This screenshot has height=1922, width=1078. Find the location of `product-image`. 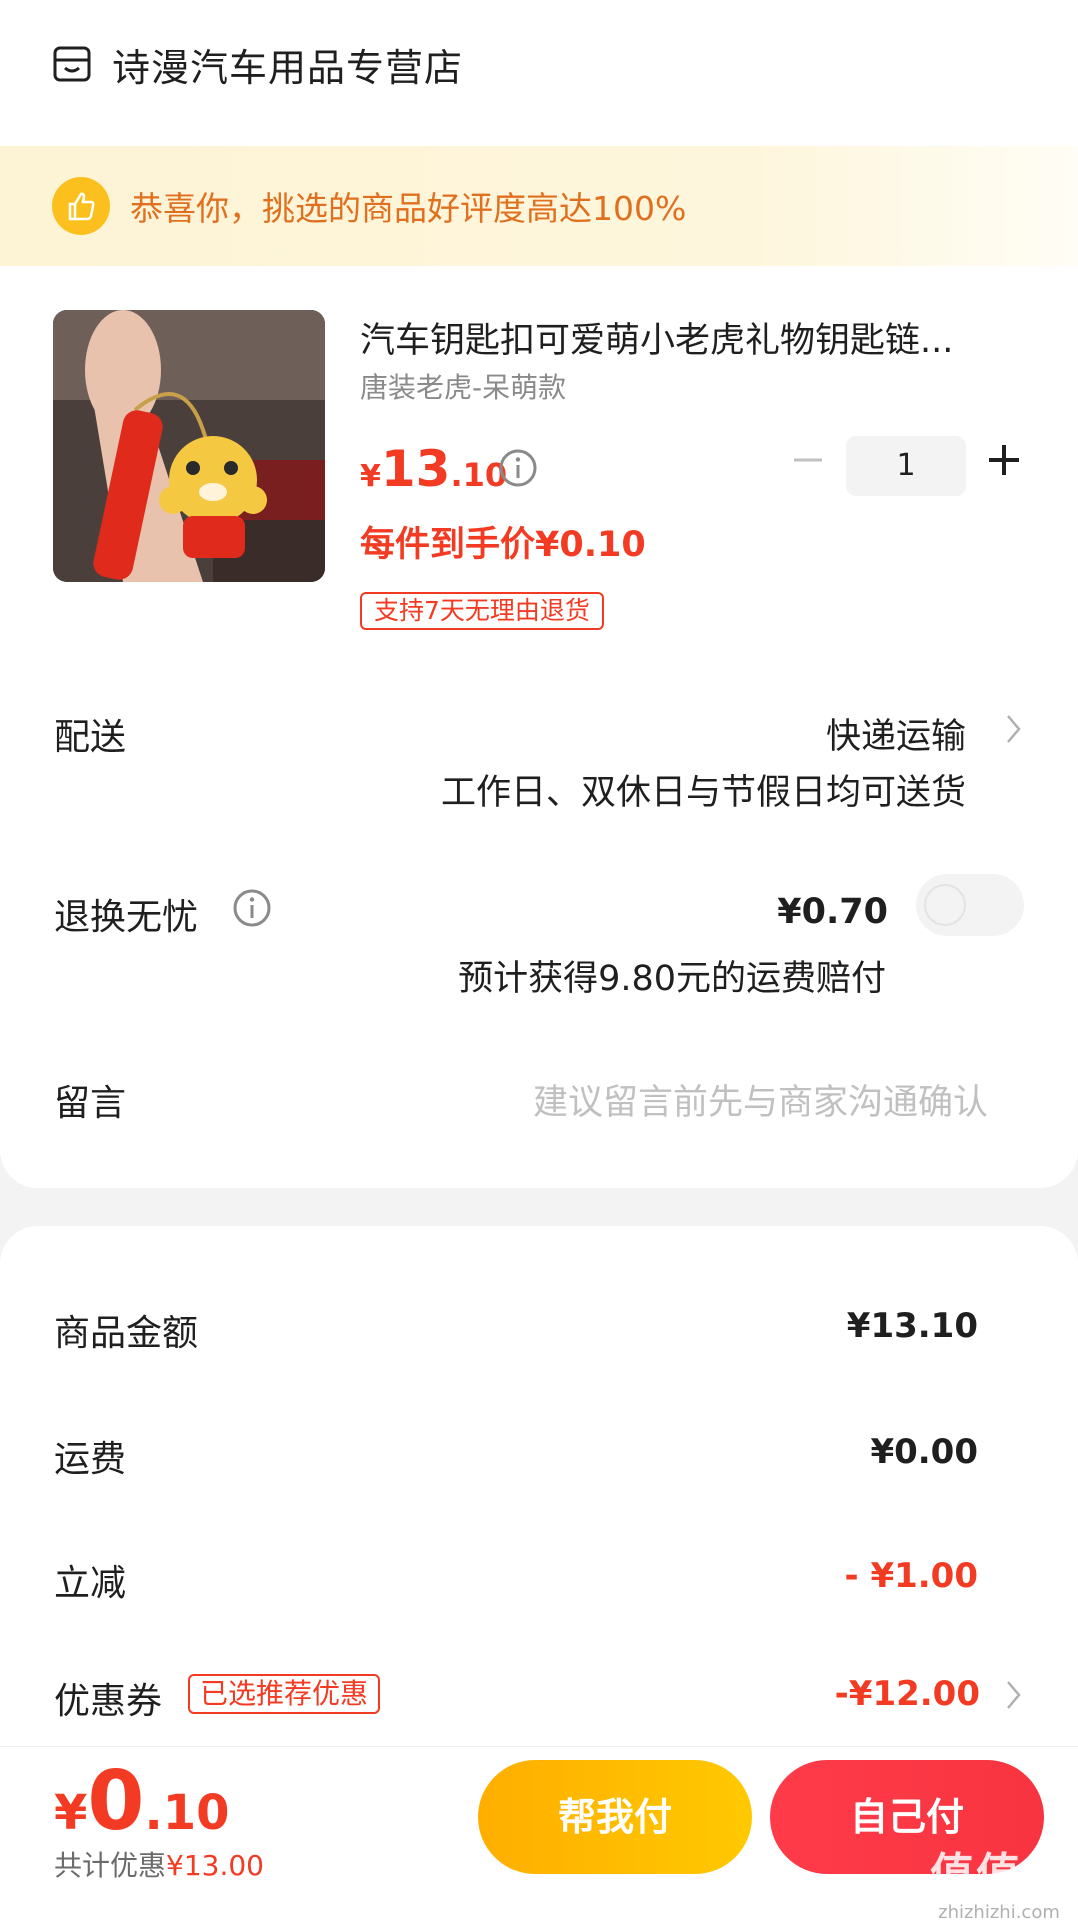

product-image is located at coordinates (189, 446).